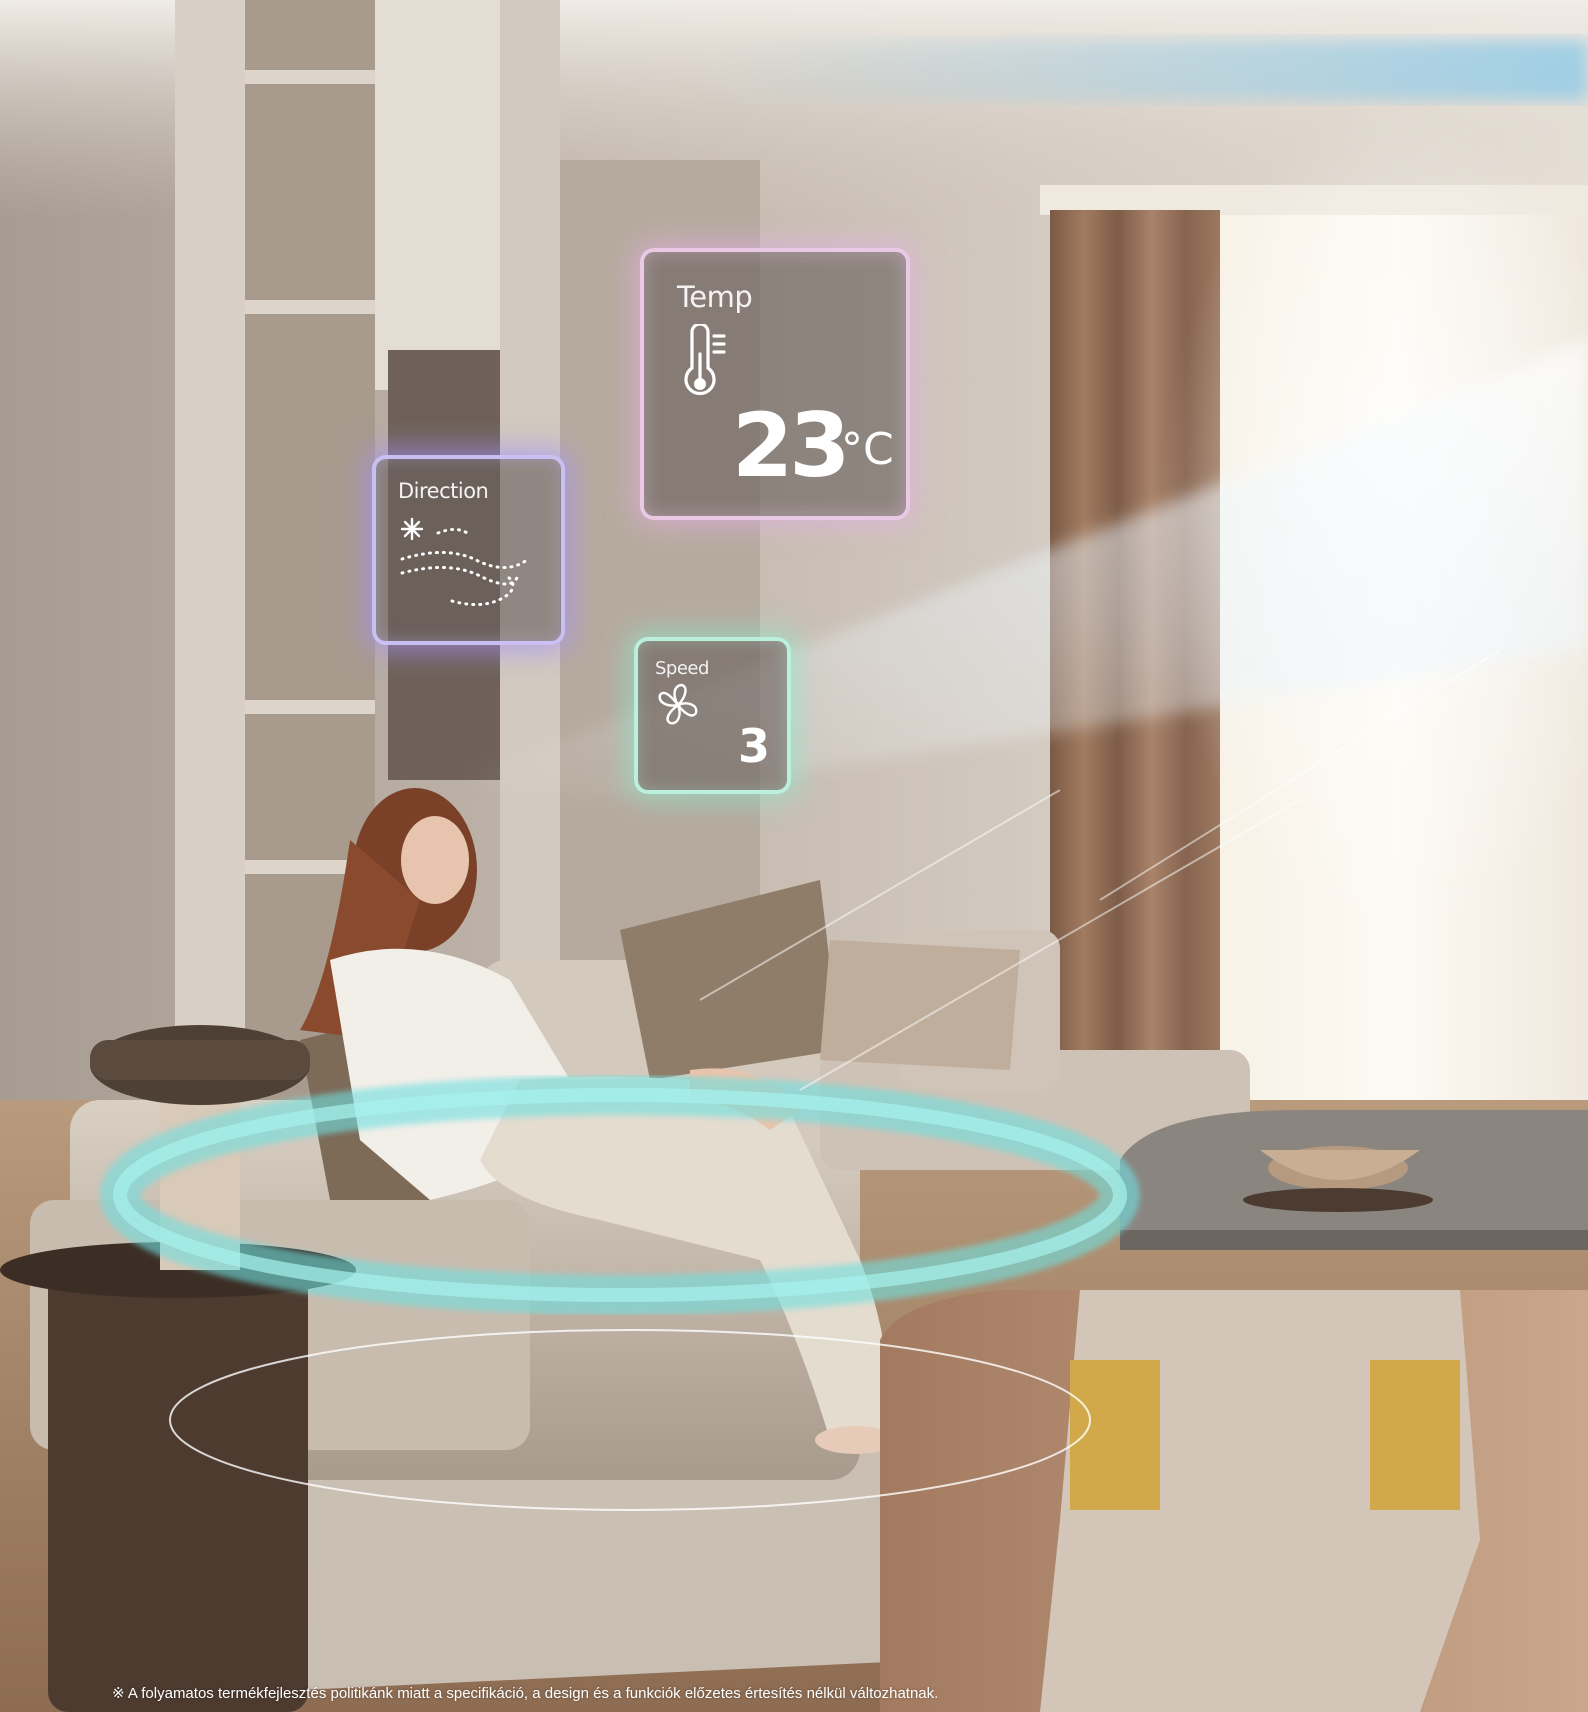 This screenshot has width=1588, height=1712. I want to click on fan-speed-label: Speed, so click(682, 668).